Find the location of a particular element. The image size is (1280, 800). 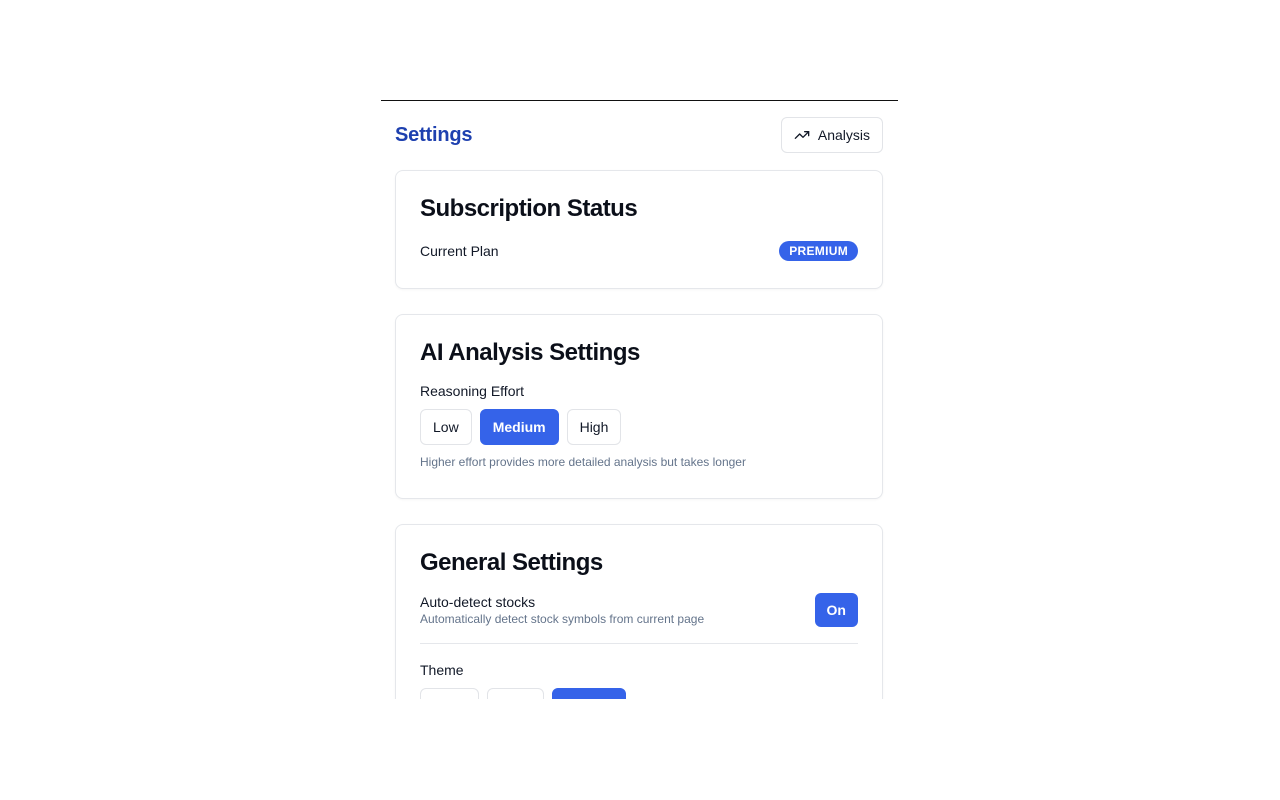

page-title: Settings is located at coordinates (434, 134).